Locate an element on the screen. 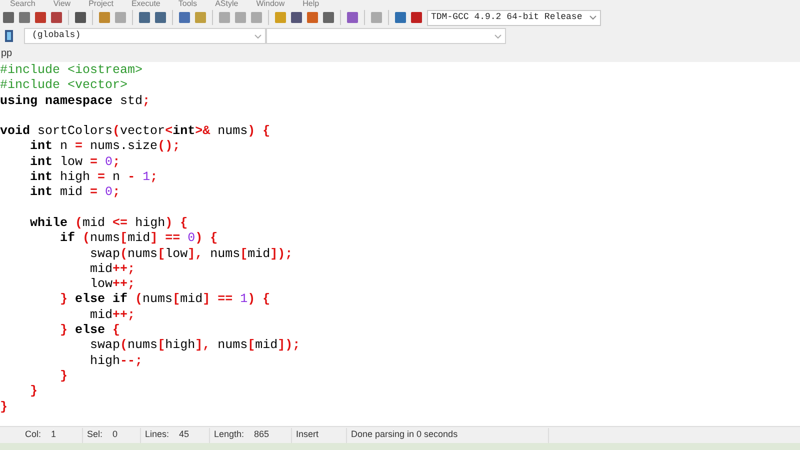 The image size is (800, 450). code-line: if (nums[mid] == 0) { is located at coordinates (138, 238).